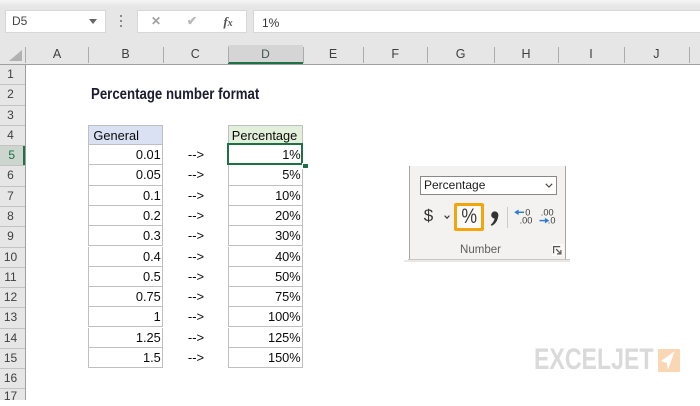 The width and height of the screenshot is (700, 406). Describe the element at coordinates (526, 221) in the screenshot. I see `svg-text: .00` at that location.